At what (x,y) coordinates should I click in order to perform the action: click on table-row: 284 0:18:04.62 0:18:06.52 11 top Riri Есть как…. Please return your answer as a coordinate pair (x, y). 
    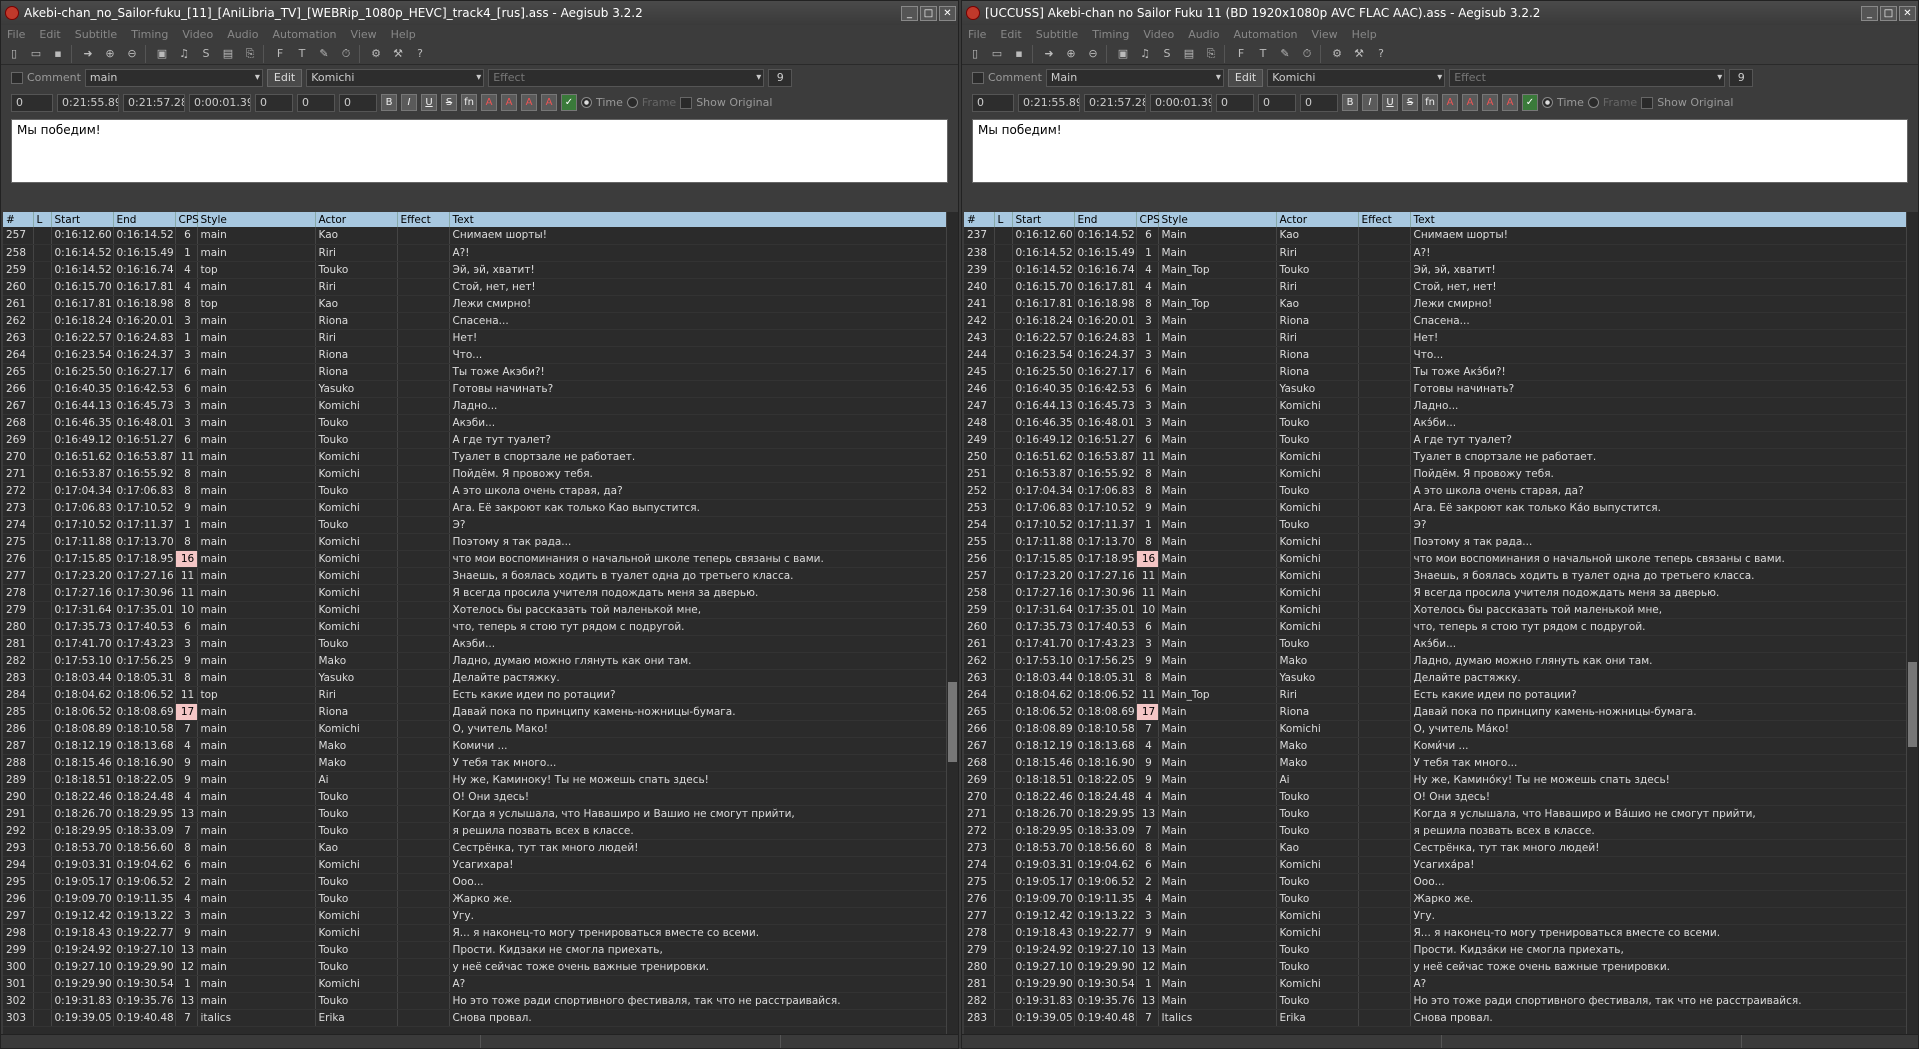
    Looking at the image, I should click on (479, 695).